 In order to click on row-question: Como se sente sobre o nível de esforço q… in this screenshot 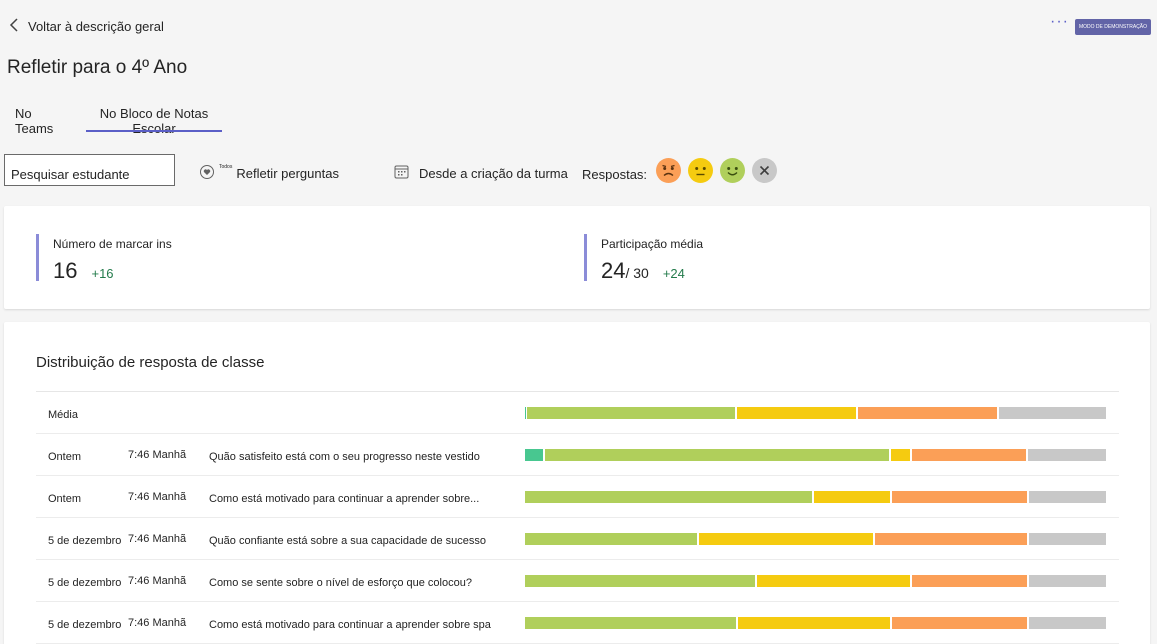, I will do `click(340, 583)`.